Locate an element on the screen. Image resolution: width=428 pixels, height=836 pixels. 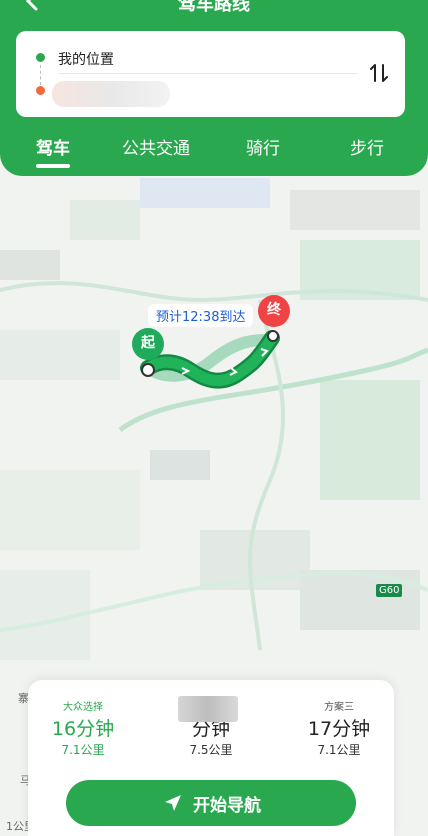
tab-public-transit: 公共交通 is located at coordinates (156, 146).